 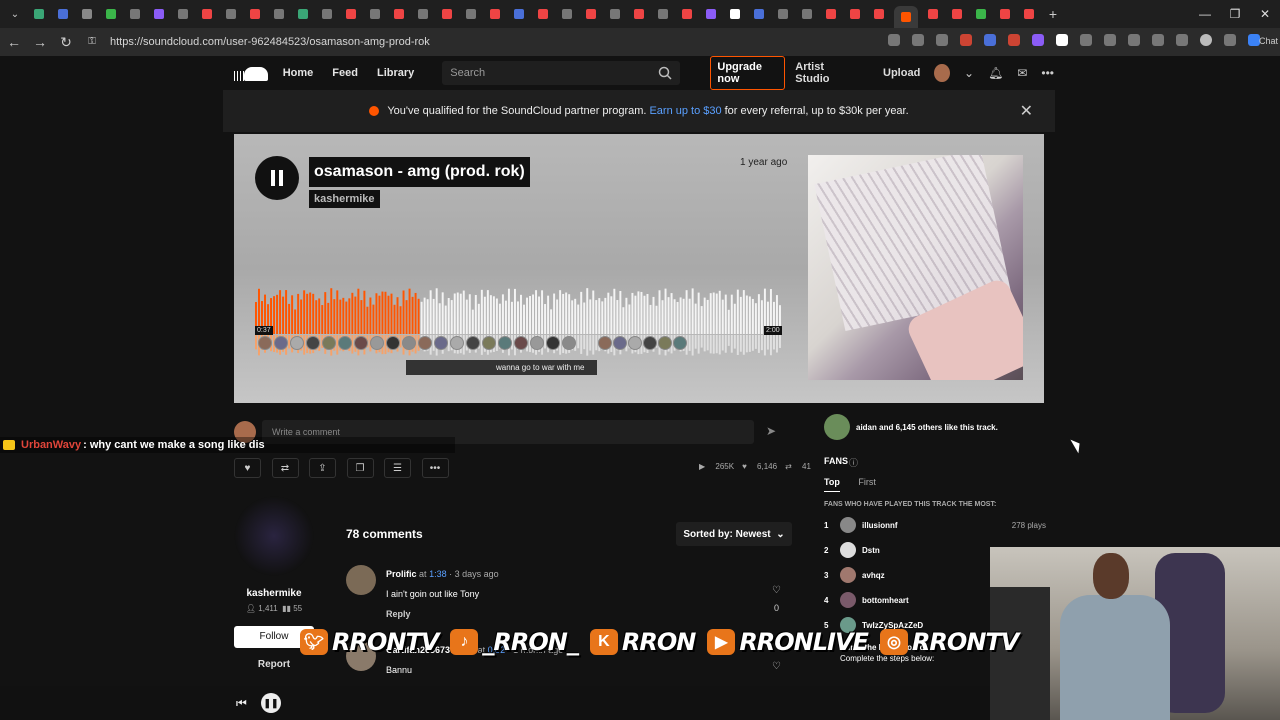 I want to click on close-icon: ✕, so click(x=1026, y=111).